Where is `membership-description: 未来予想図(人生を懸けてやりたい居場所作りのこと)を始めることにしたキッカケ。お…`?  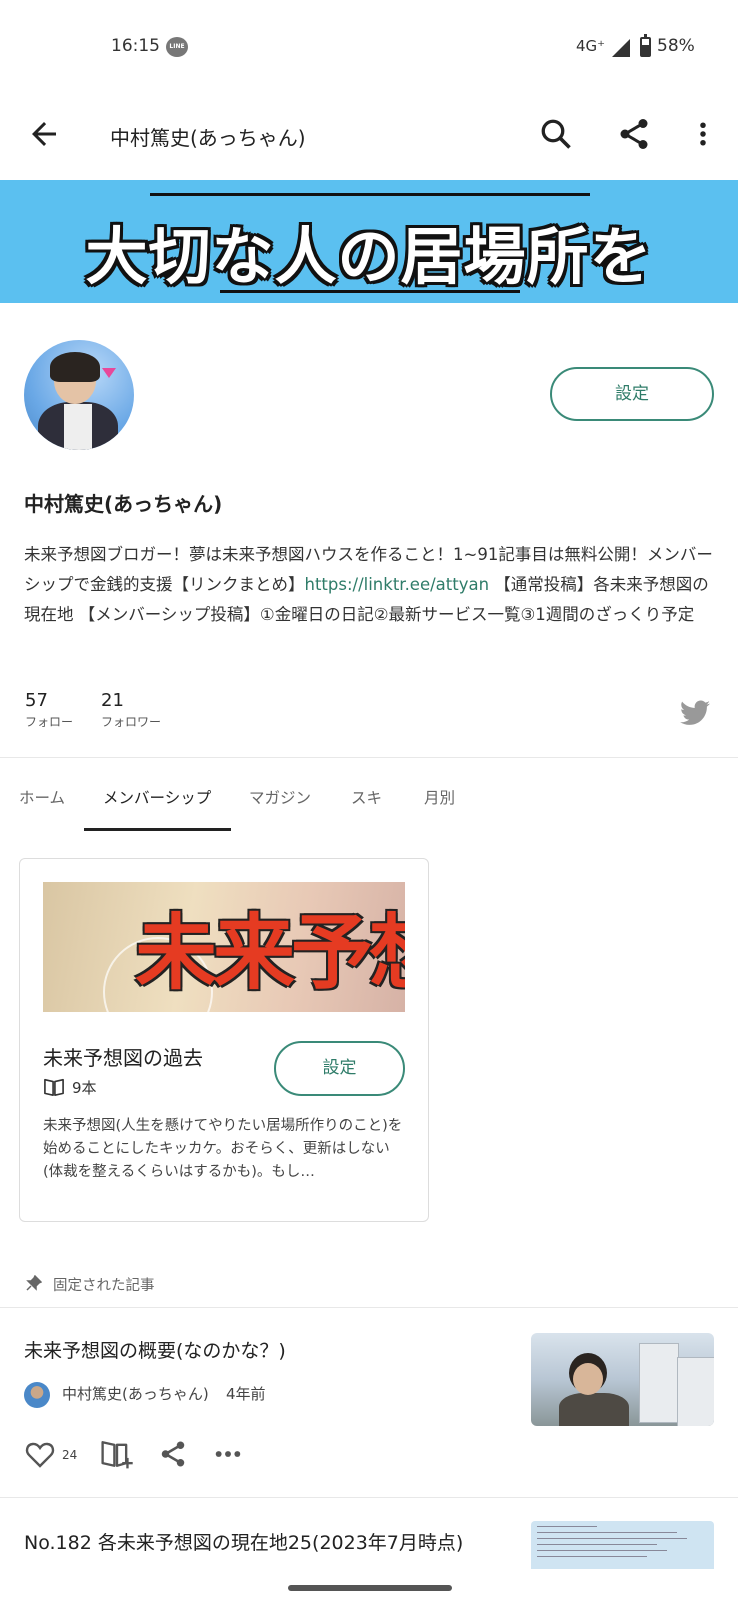 membership-description: 未来予想図(人生を懸けてやりたい居場所作りのこと)を始めることにしたキッカケ。お… is located at coordinates (223, 1149).